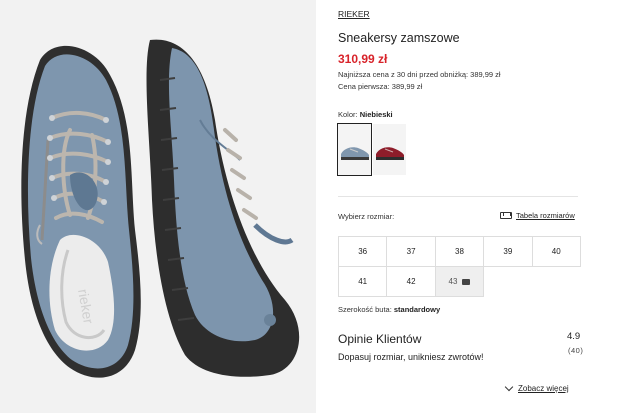  I want to click on product-price: 310,99 zł, so click(363, 59).